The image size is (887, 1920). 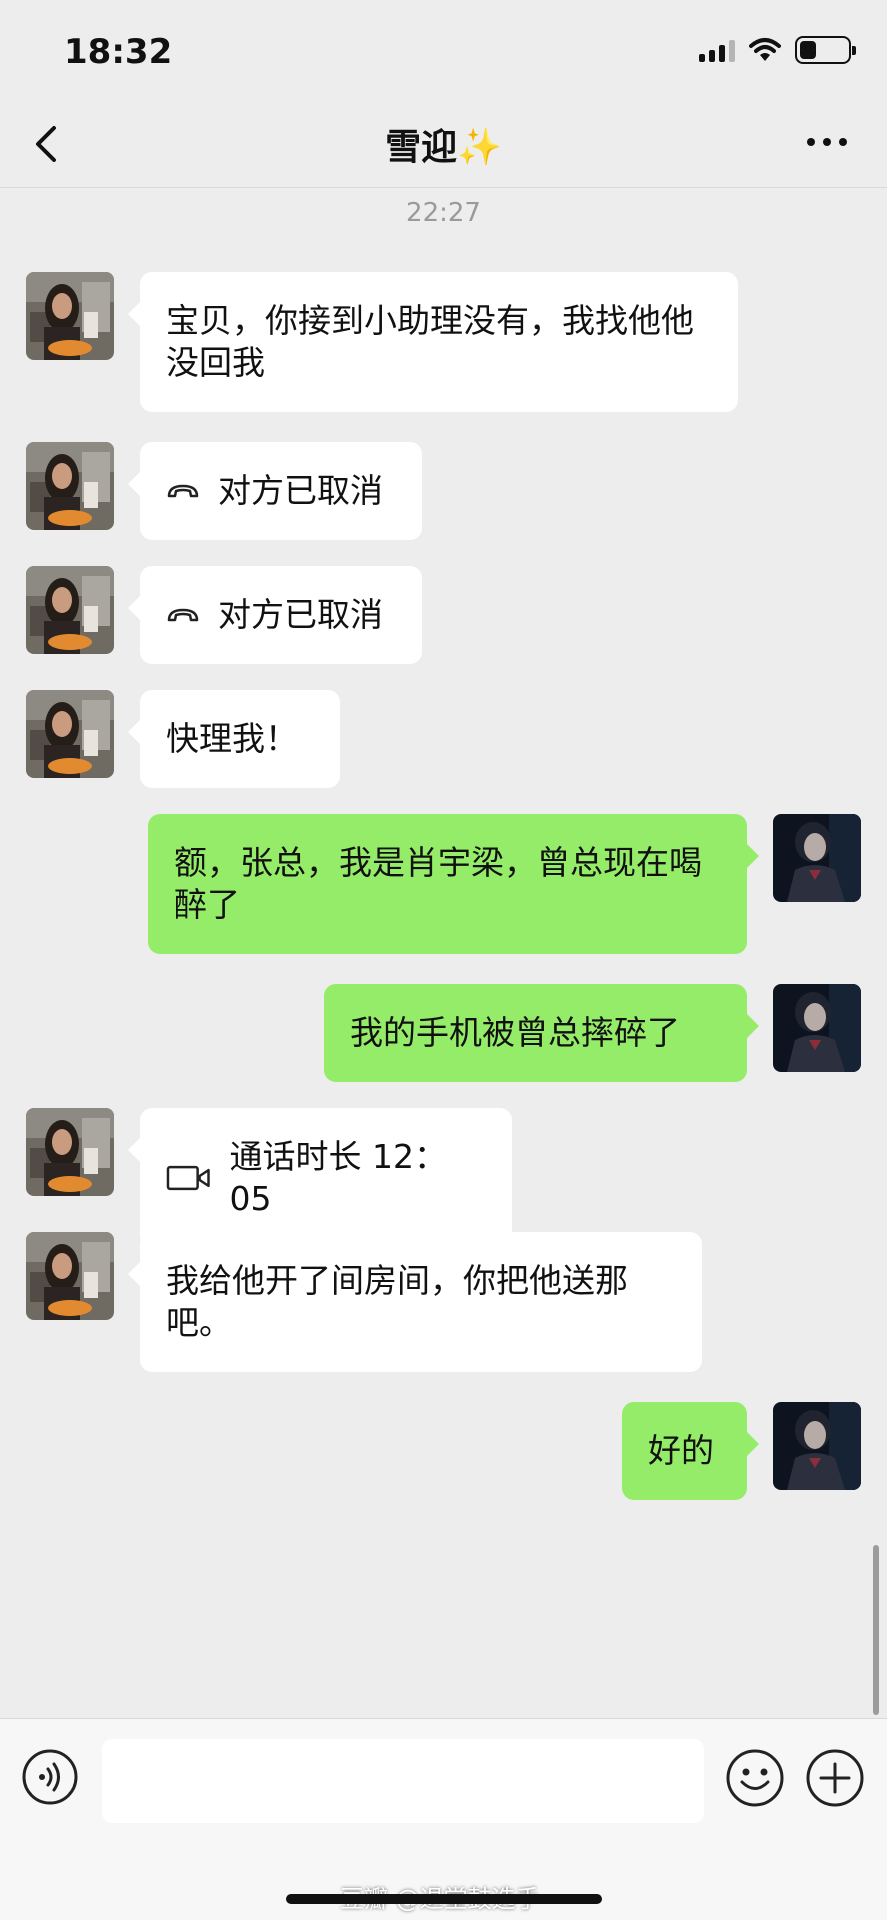 I want to click on status-icons, so click(x=777, y=50).